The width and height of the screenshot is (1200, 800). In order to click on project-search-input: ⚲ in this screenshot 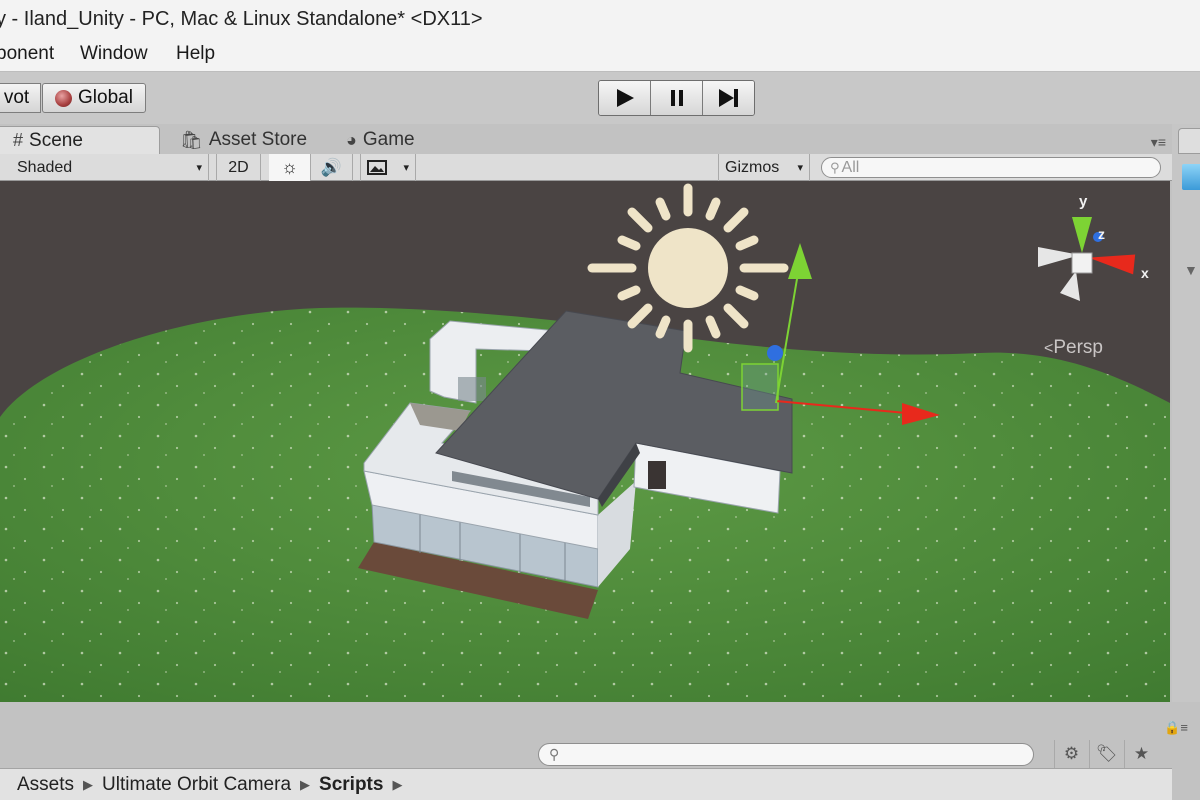, I will do `click(786, 754)`.